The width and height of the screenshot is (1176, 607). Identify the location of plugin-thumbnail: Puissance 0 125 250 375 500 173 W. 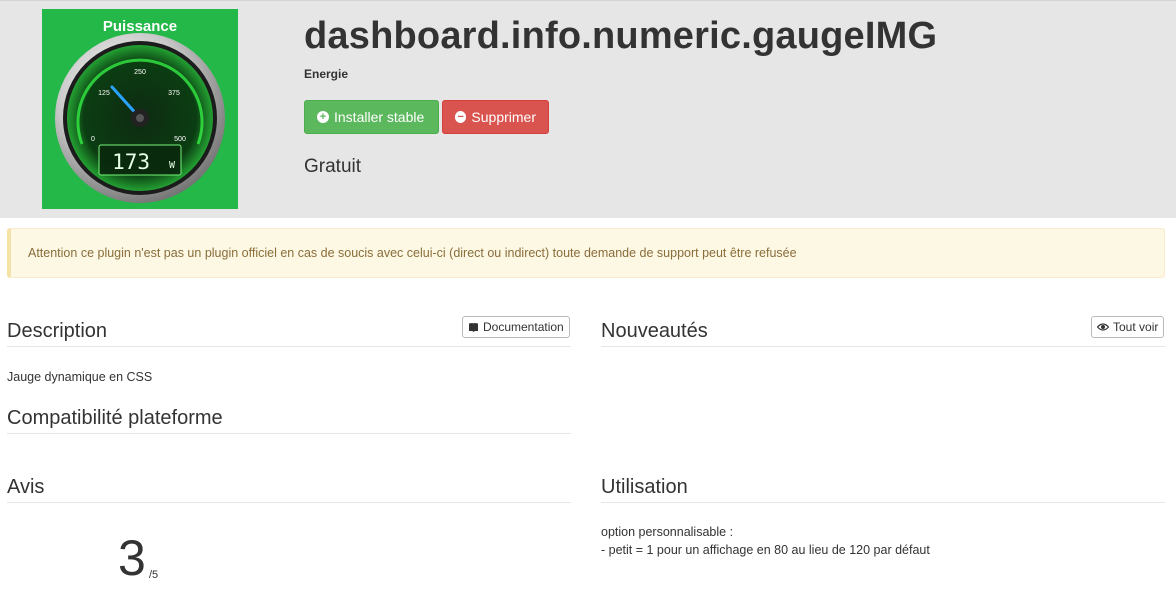
(140, 109).